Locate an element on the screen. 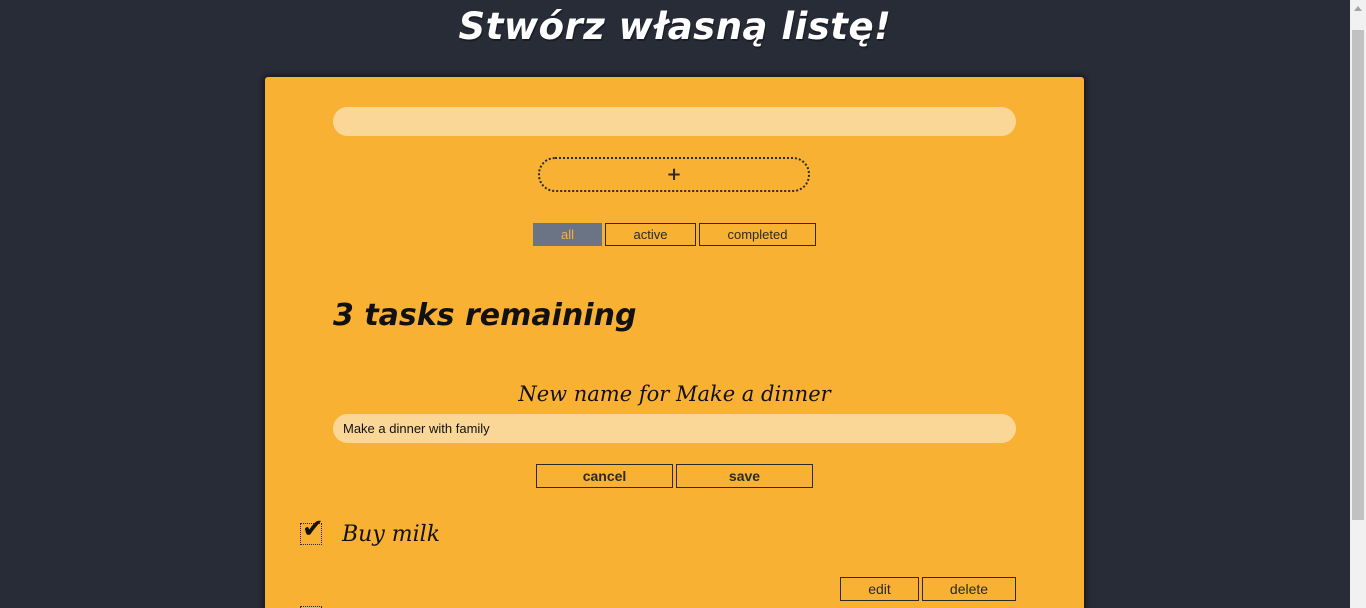 This screenshot has height=608, width=1366. edit-task-input is located at coordinates (674, 428).